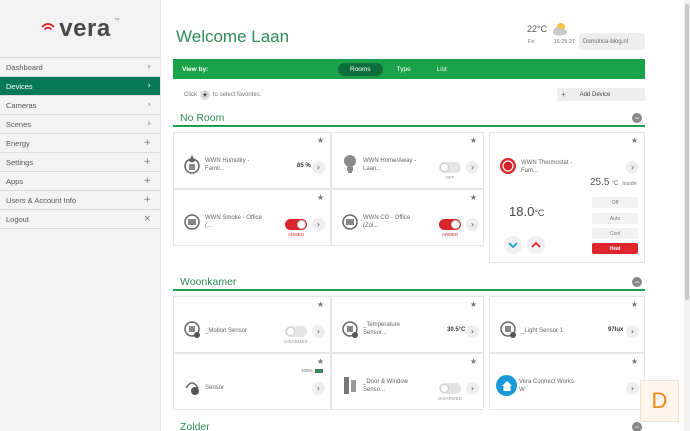  I want to click on mode-heat-button: Heat, so click(615, 248).